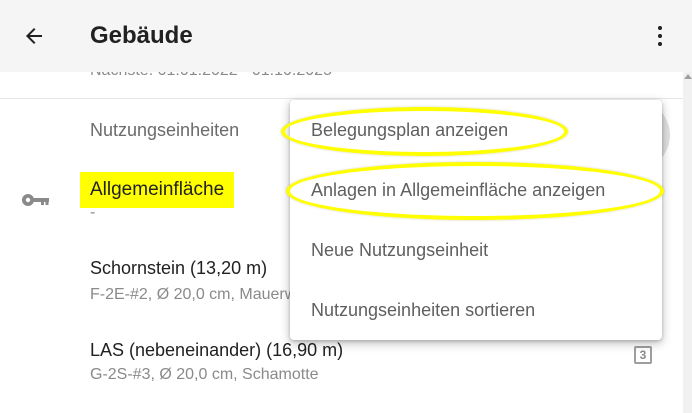  Describe the element at coordinates (35, 200) in the screenshot. I see `key-icon` at that location.